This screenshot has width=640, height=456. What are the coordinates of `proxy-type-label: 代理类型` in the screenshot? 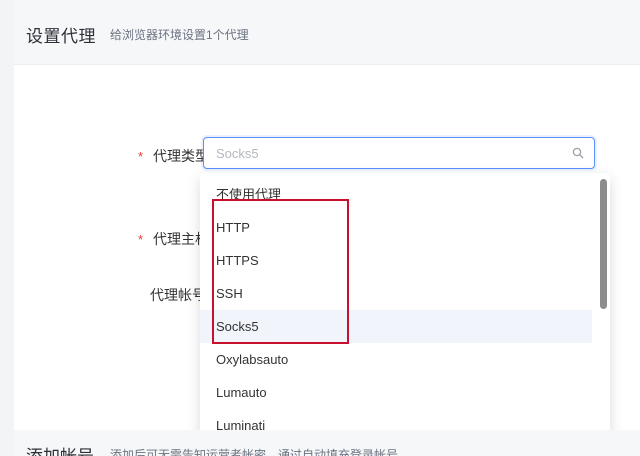 It's located at (180, 156).